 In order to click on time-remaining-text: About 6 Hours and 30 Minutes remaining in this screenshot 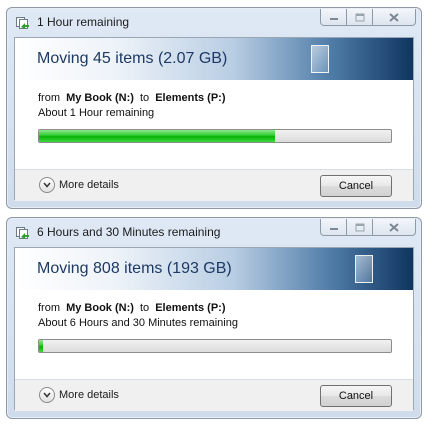, I will do `click(138, 323)`.